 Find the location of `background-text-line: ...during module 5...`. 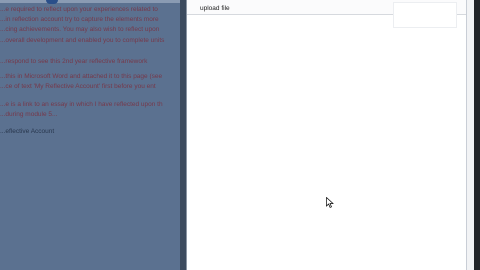

background-text-line: ...during module 5... is located at coordinates (29, 114).